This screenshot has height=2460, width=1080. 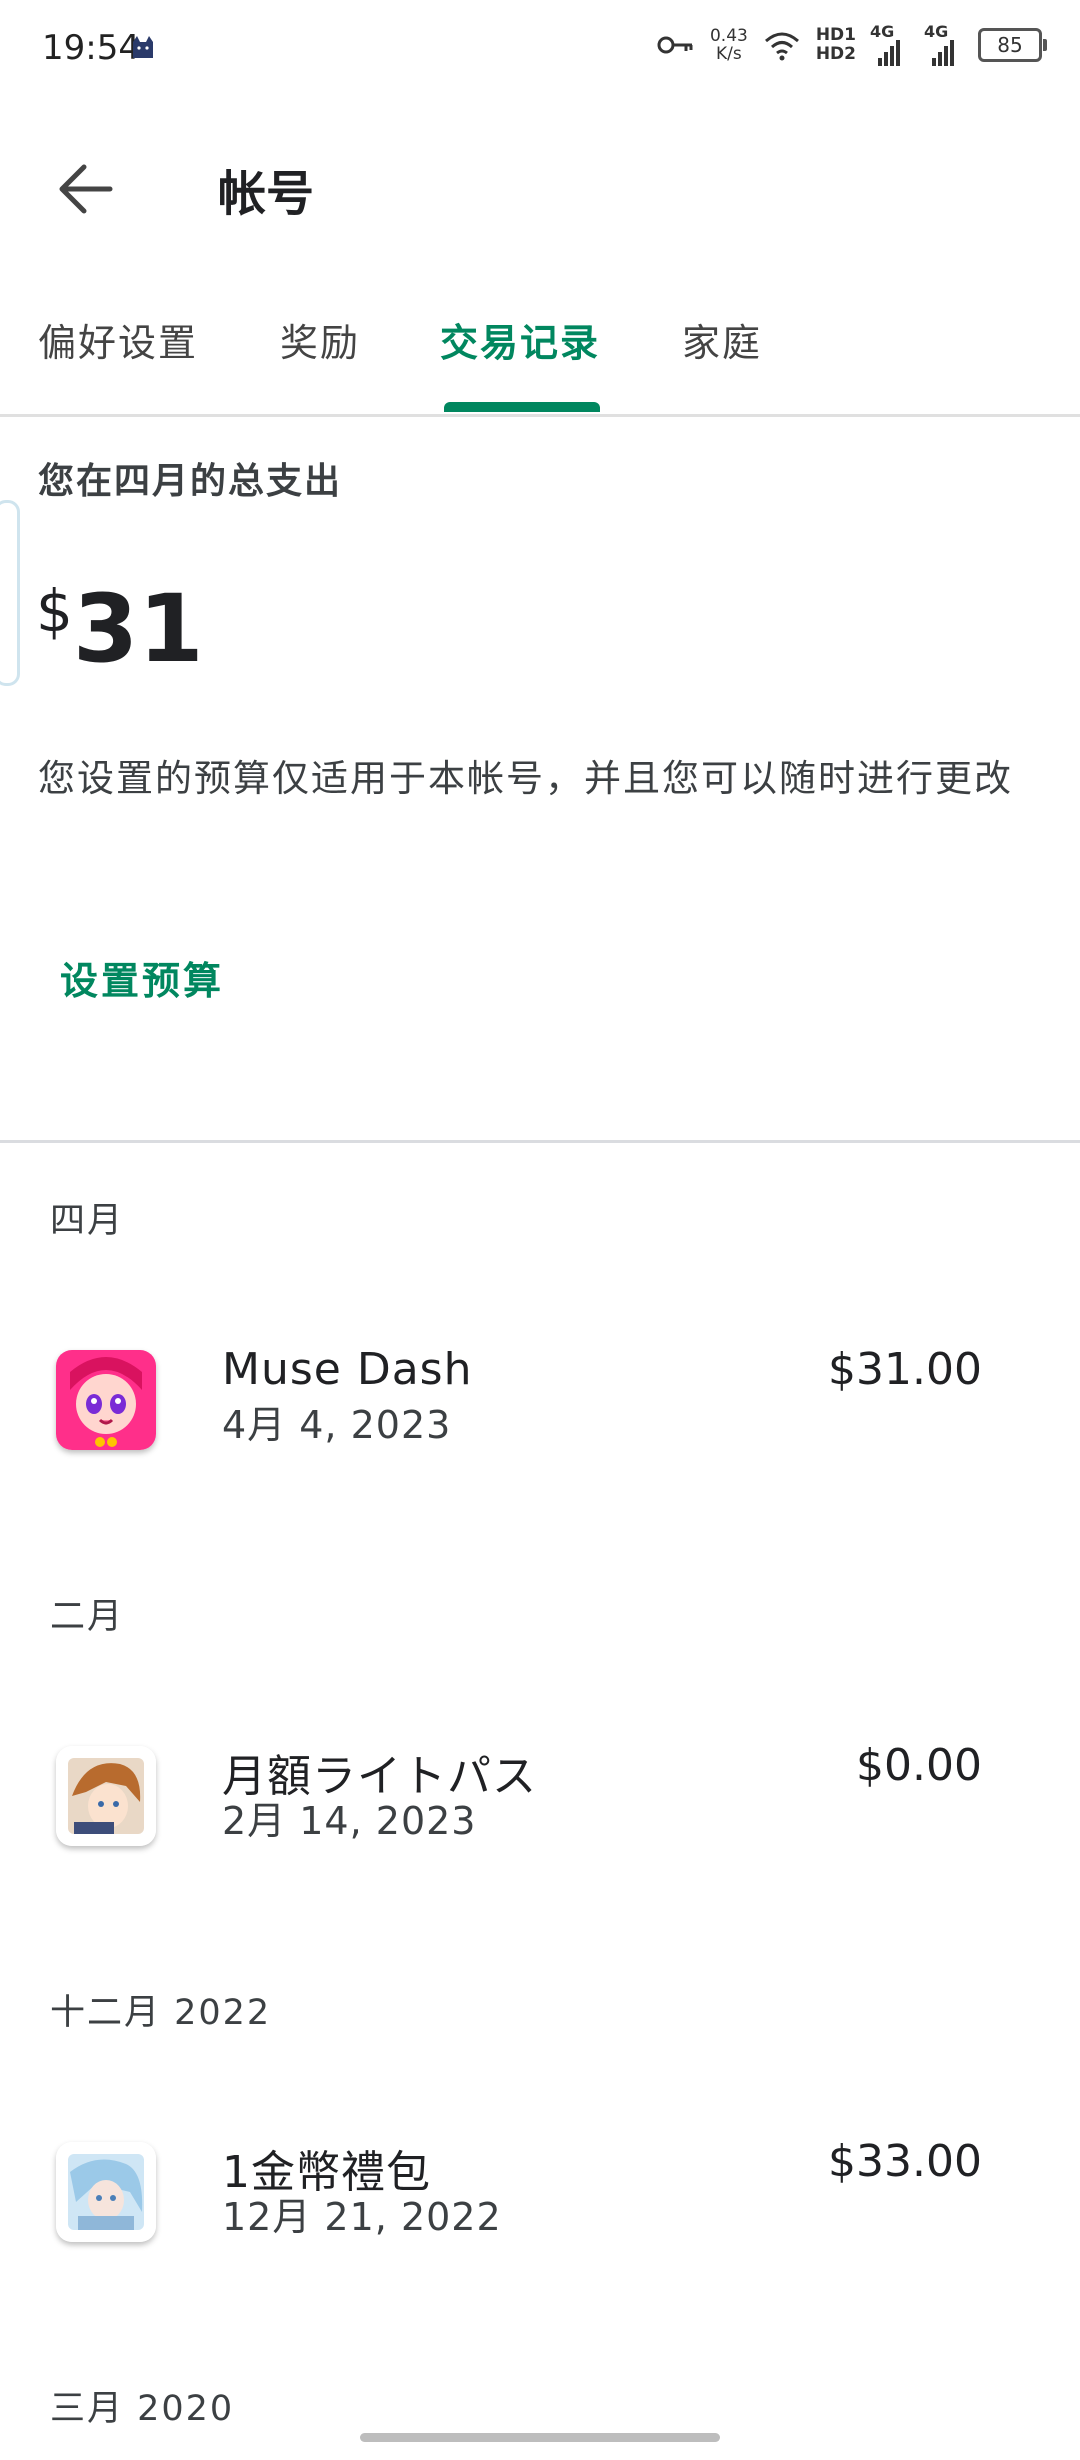 I want to click on muse-dash-app-icon, so click(x=106, y=1400).